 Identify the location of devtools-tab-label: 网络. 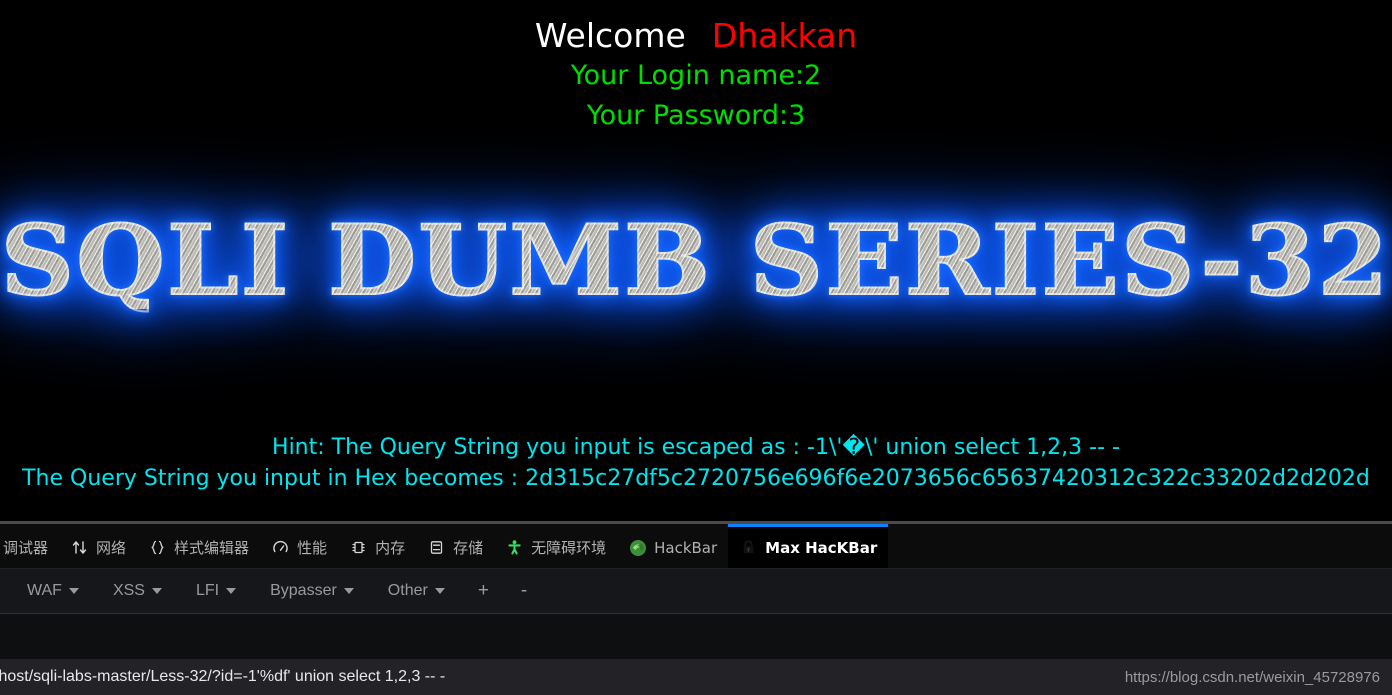
(111, 548).